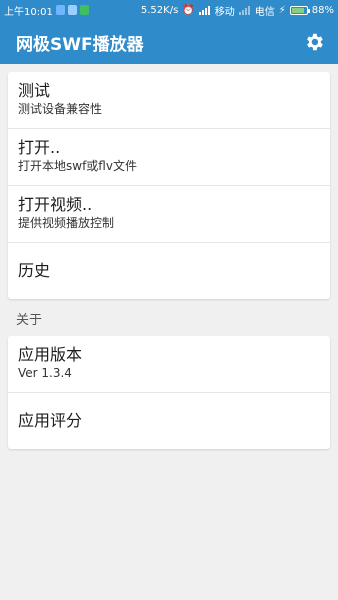  I want to click on battery-icon, so click(299, 10).